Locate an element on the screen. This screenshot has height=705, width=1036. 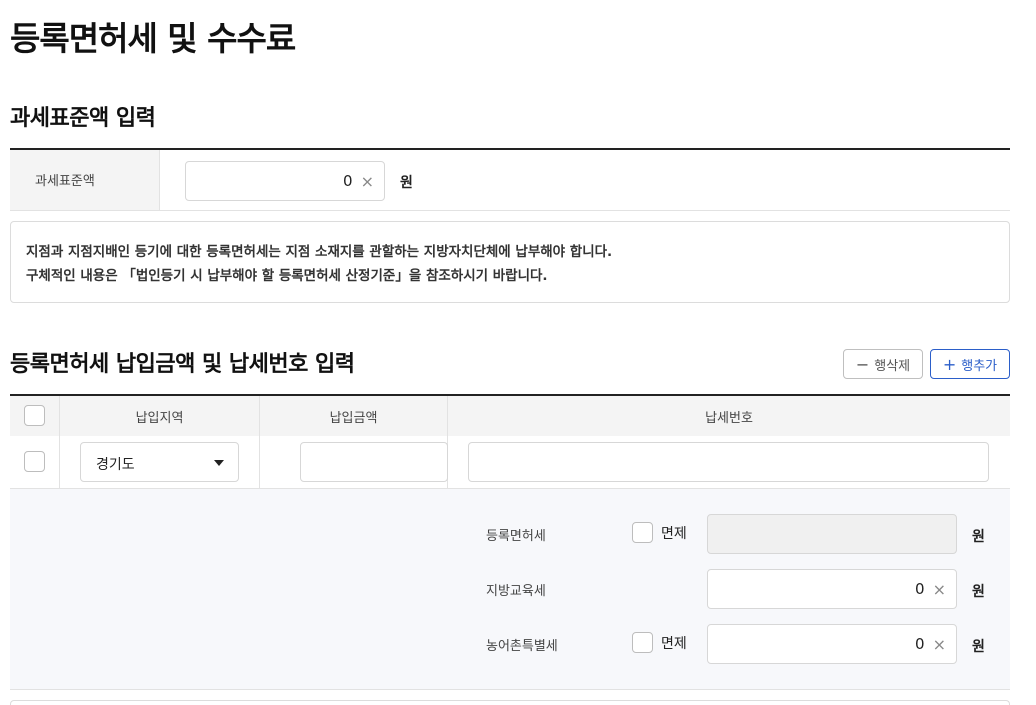
add-row-label: 행추가 is located at coordinates (979, 366).